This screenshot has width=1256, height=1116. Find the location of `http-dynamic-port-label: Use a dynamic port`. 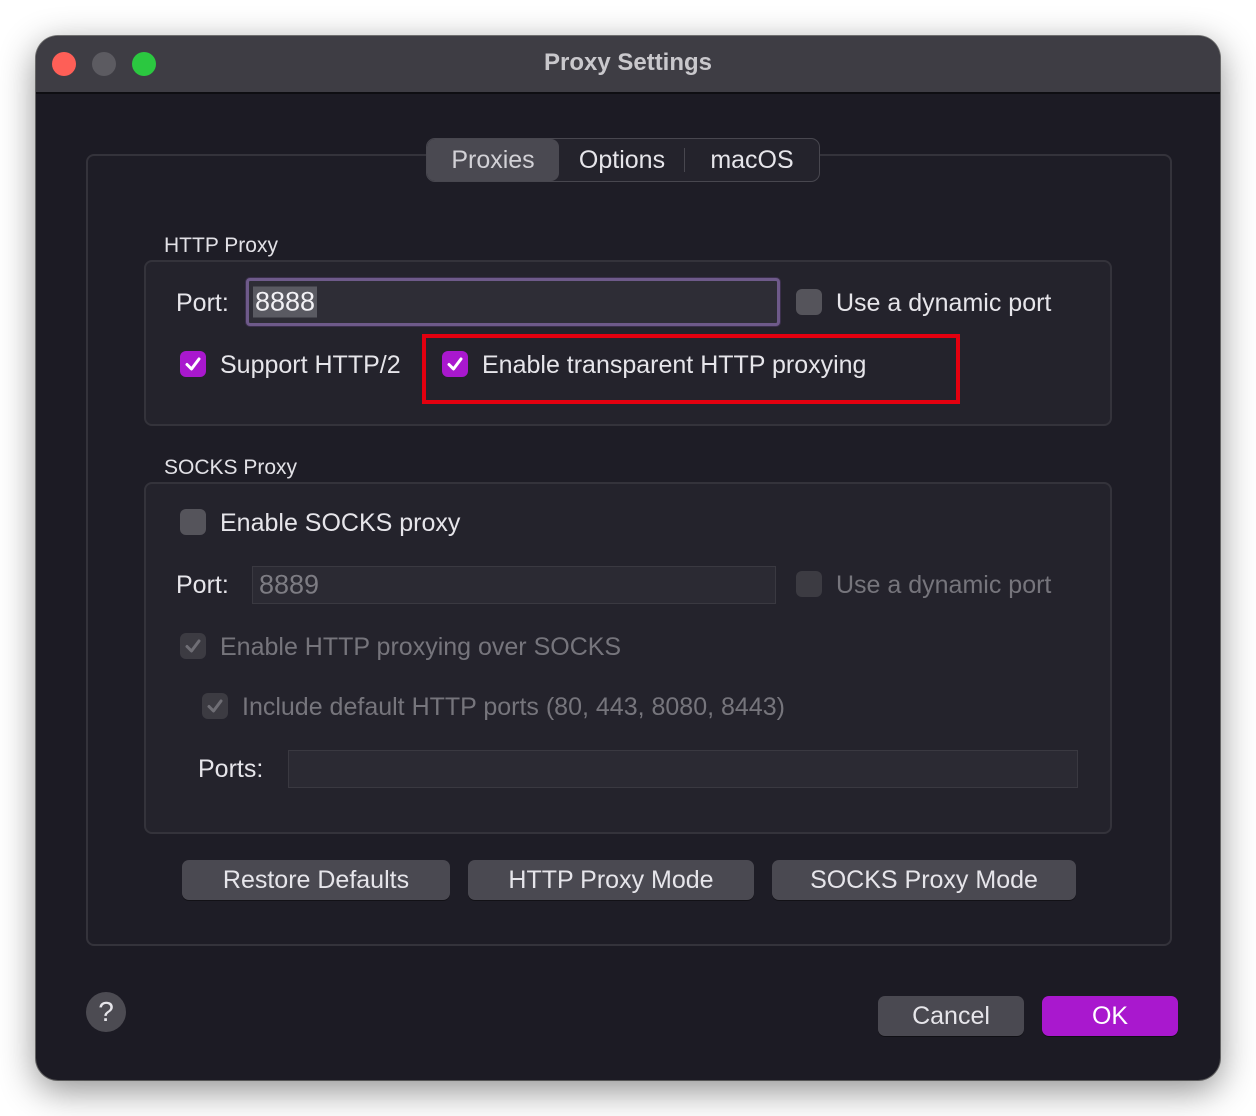

http-dynamic-port-label: Use a dynamic port is located at coordinates (944, 303).